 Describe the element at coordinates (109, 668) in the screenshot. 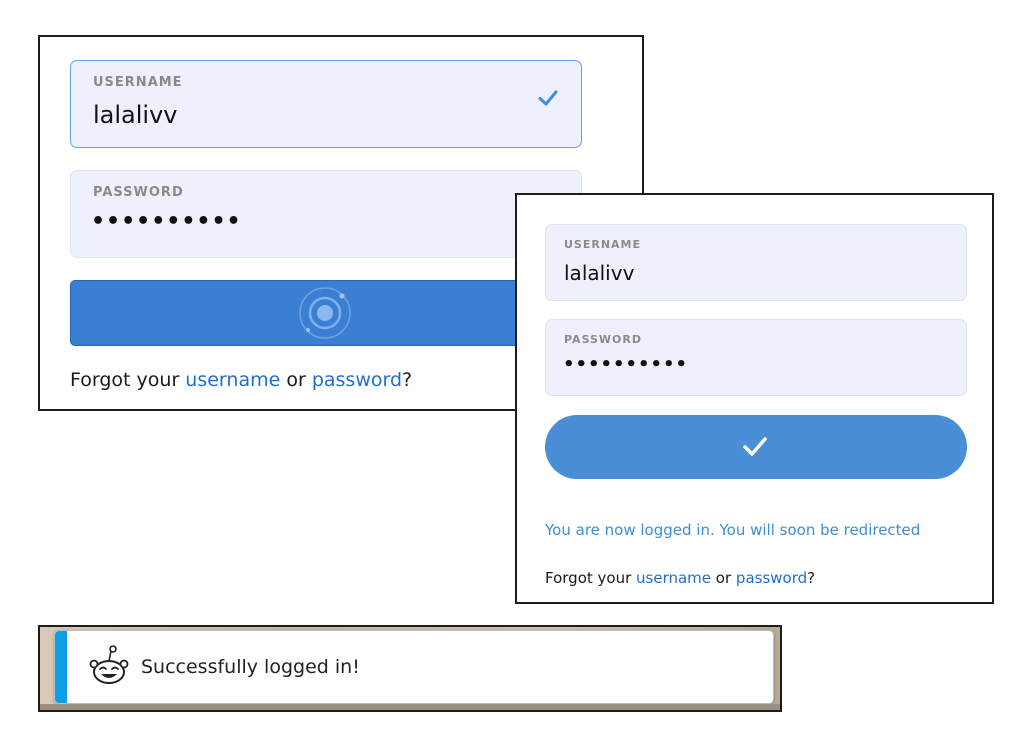

I see `snoo-icon` at that location.